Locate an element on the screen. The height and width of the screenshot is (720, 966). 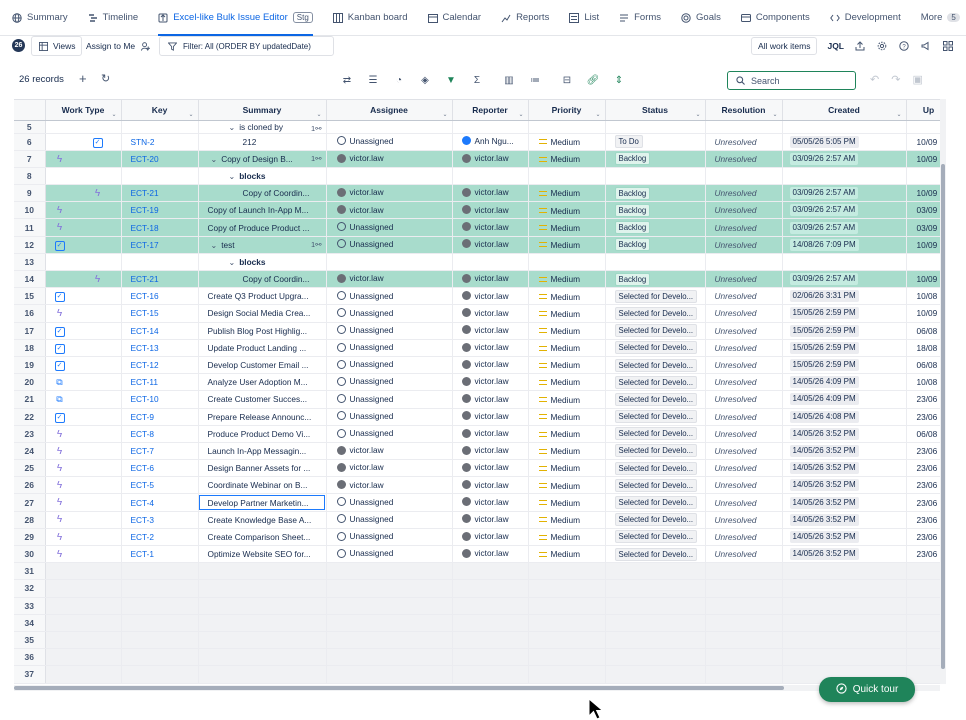
status-cell is located at coordinates (655, 262).